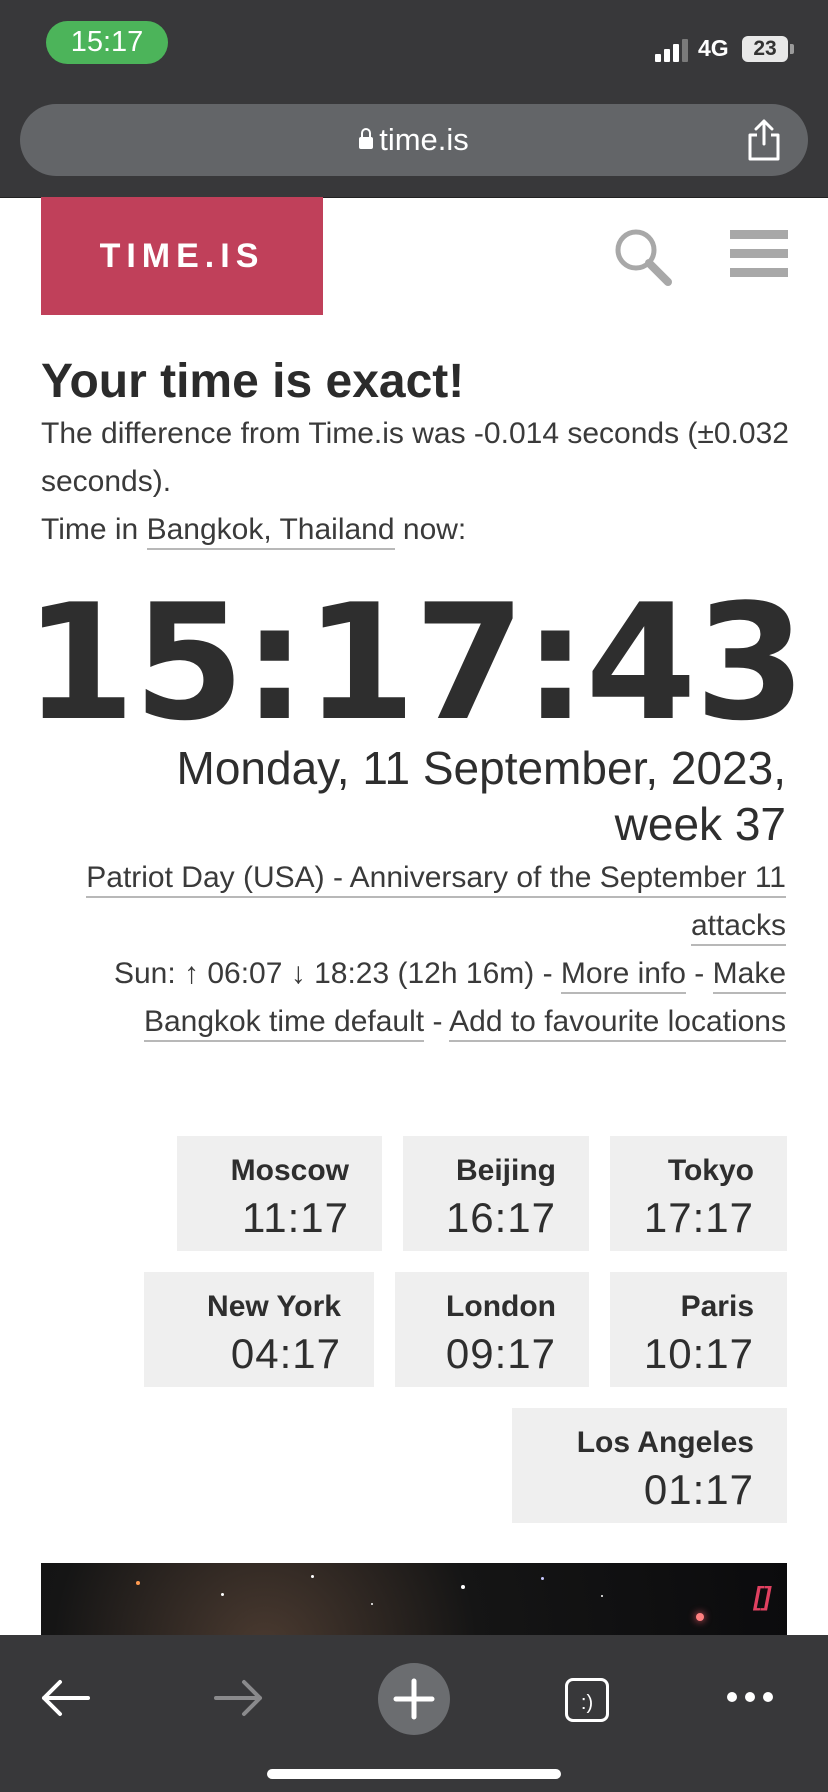  What do you see at coordinates (406, 796) in the screenshot?
I see `date-display: Monday, 11 September, 2023, week 37` at bounding box center [406, 796].